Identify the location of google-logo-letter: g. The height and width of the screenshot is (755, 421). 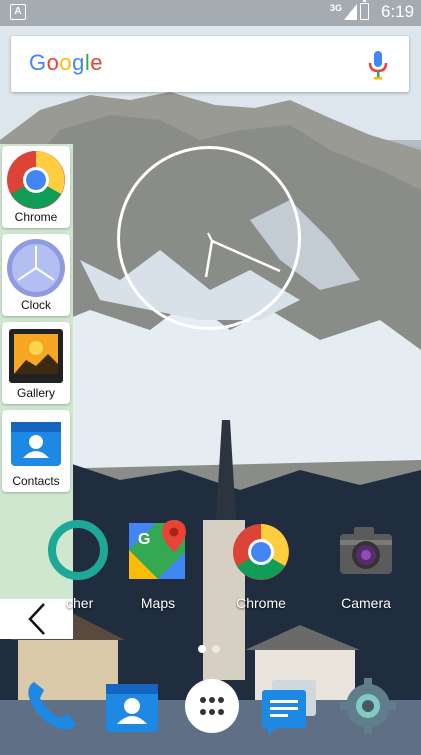
(78, 62).